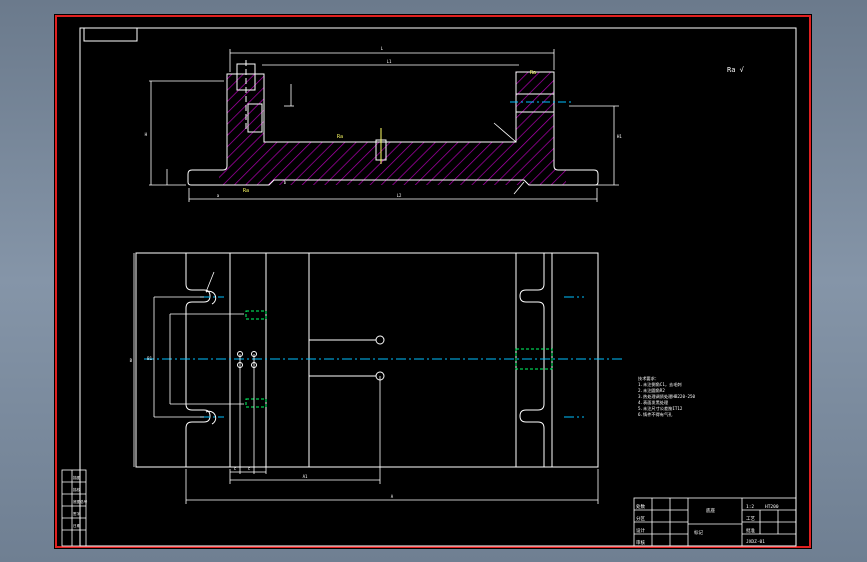 The width and height of the screenshot is (867, 562). Describe the element at coordinates (131, 360) in the screenshot. I see `svg-text: B` at that location.